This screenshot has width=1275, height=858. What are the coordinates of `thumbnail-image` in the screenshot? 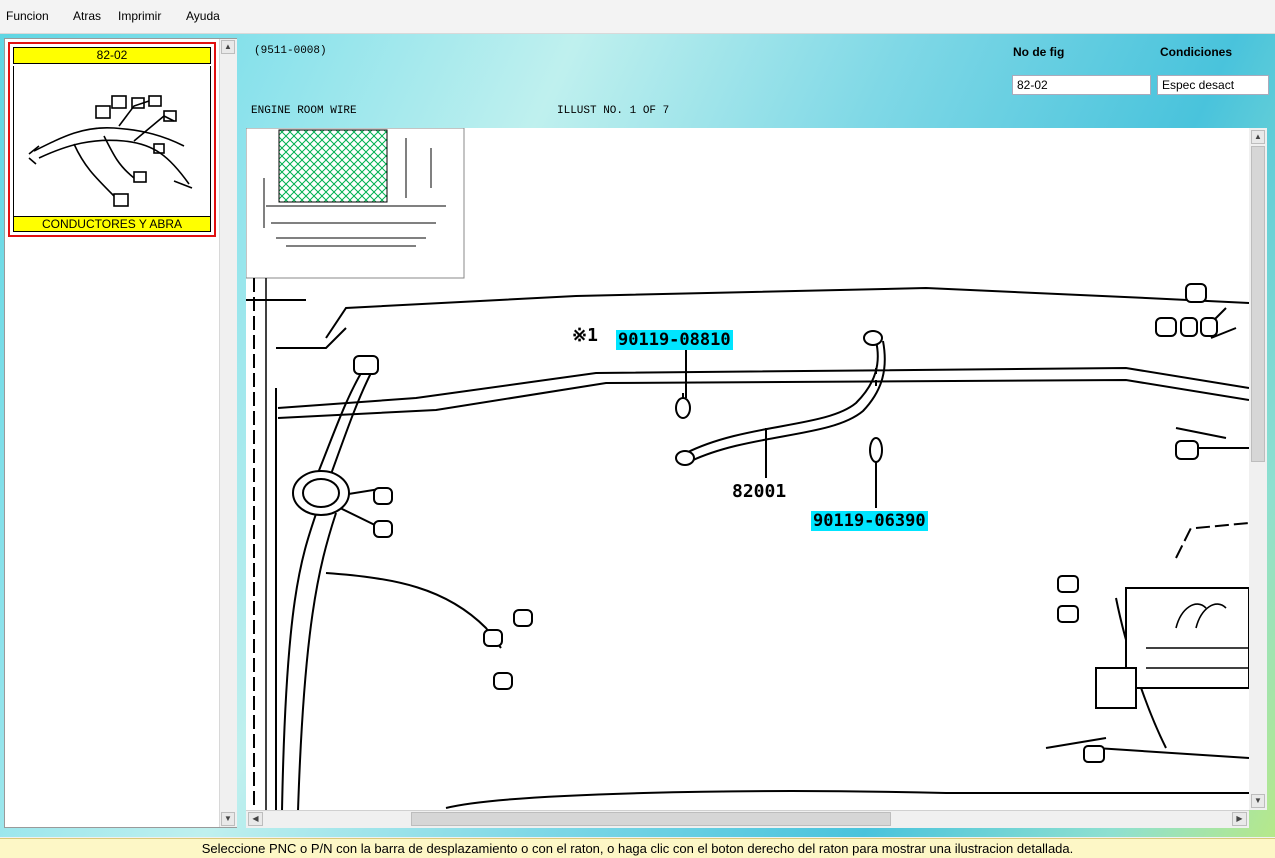 It's located at (112, 141).